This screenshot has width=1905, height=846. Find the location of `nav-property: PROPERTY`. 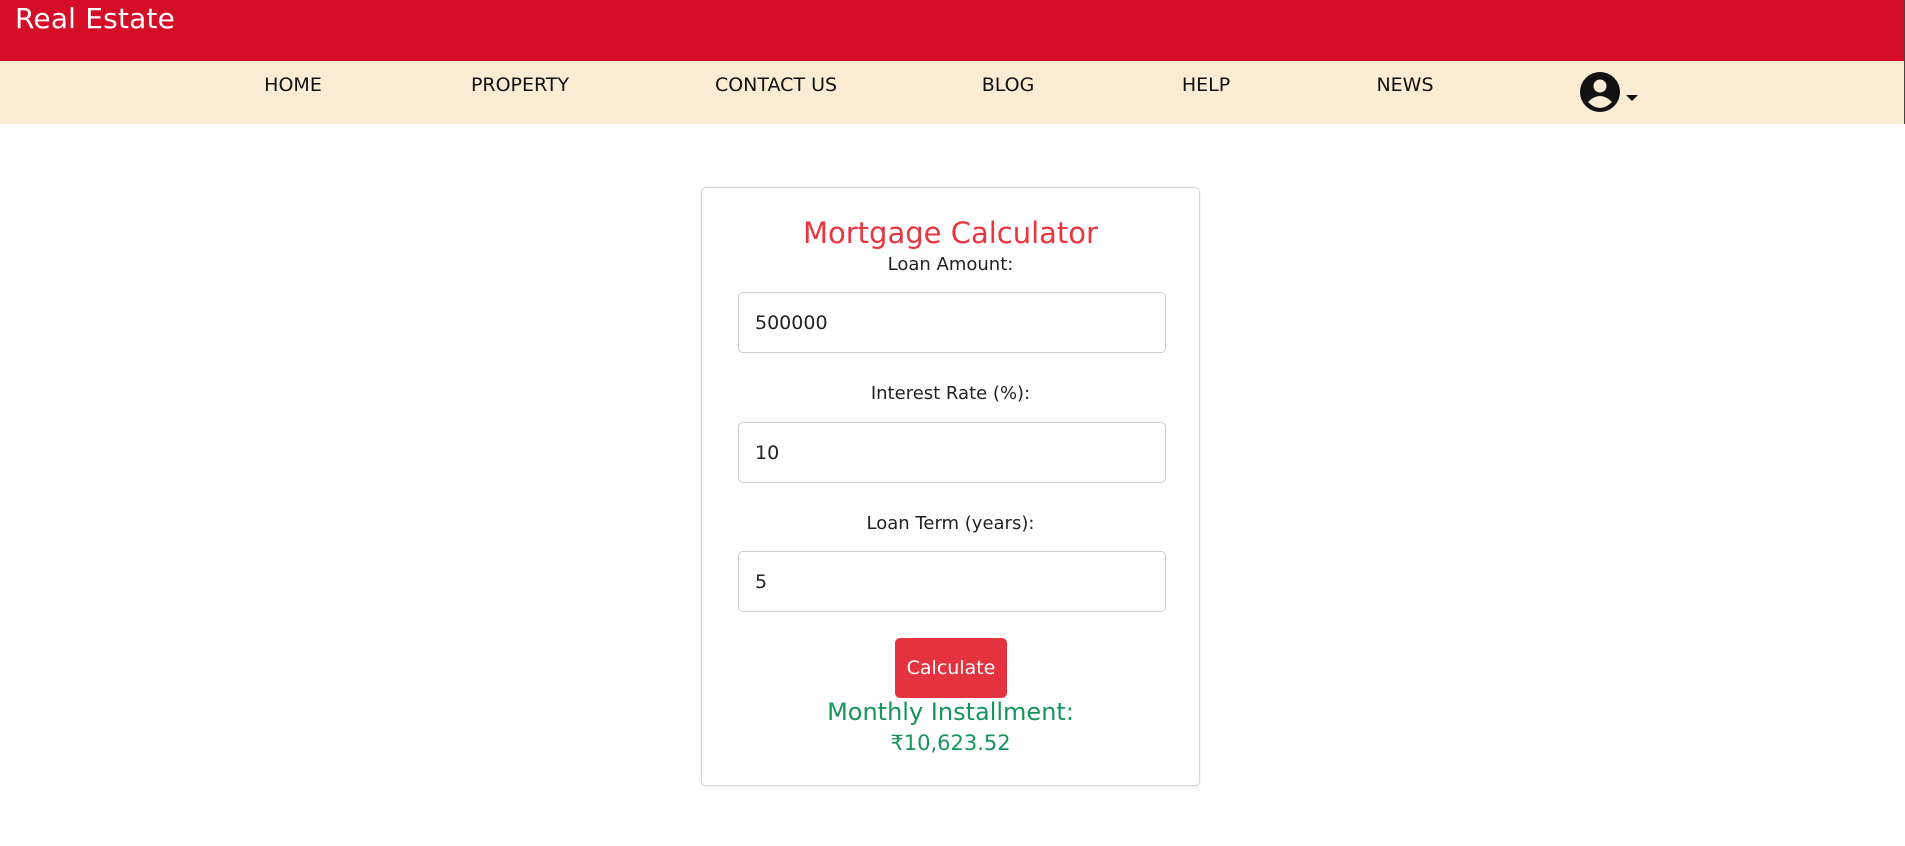

nav-property: PROPERTY is located at coordinates (520, 85).